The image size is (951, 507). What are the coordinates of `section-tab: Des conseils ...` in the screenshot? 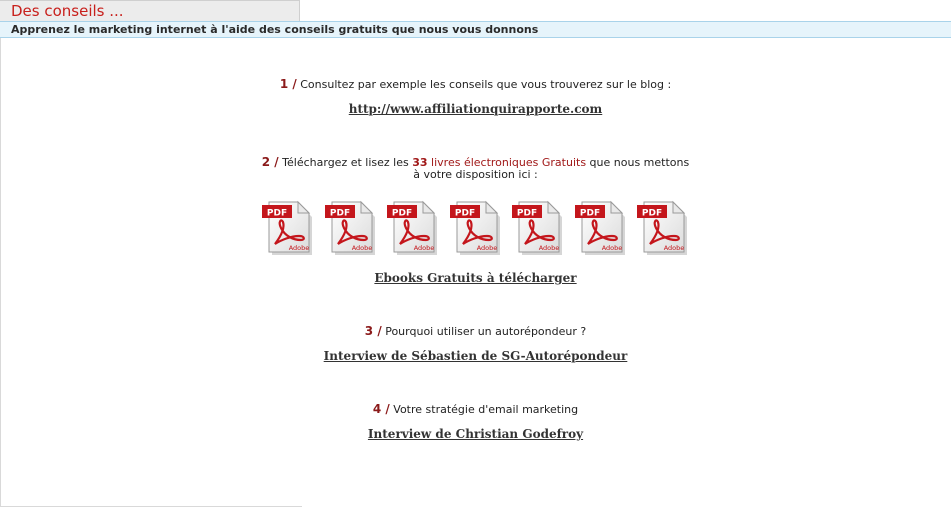 It's located at (150, 10).